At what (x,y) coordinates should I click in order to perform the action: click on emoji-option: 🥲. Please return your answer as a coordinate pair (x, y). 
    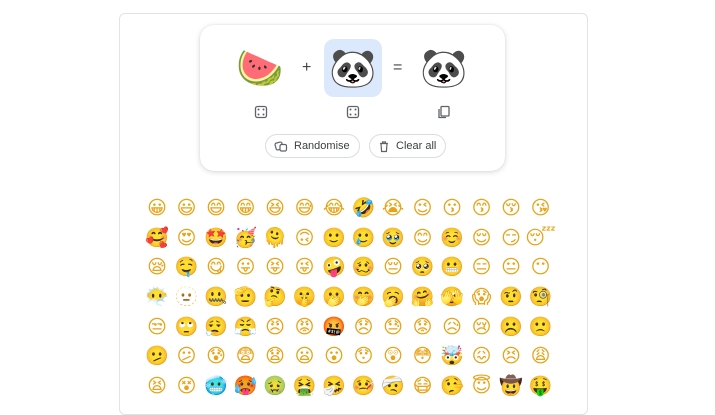
    Looking at the image, I should click on (364, 238).